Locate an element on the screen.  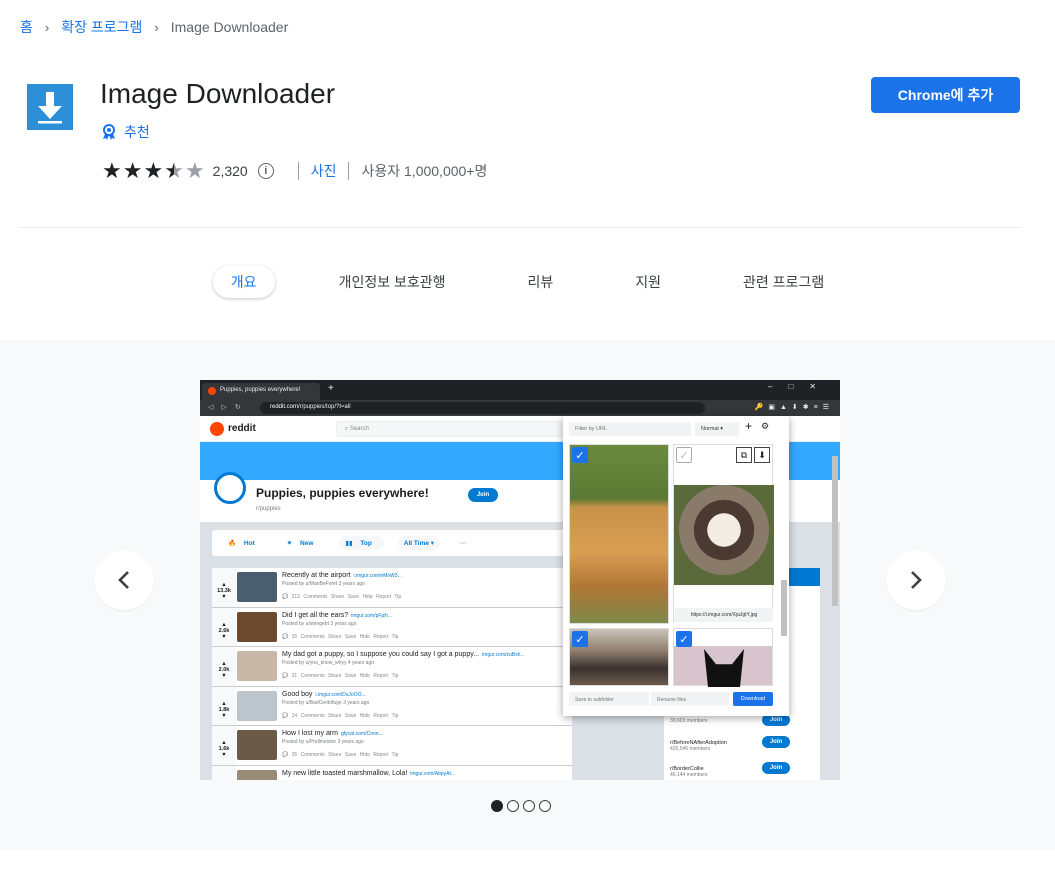
subreddit-title: Puppies, puppies everywhere! is located at coordinates (342, 493).